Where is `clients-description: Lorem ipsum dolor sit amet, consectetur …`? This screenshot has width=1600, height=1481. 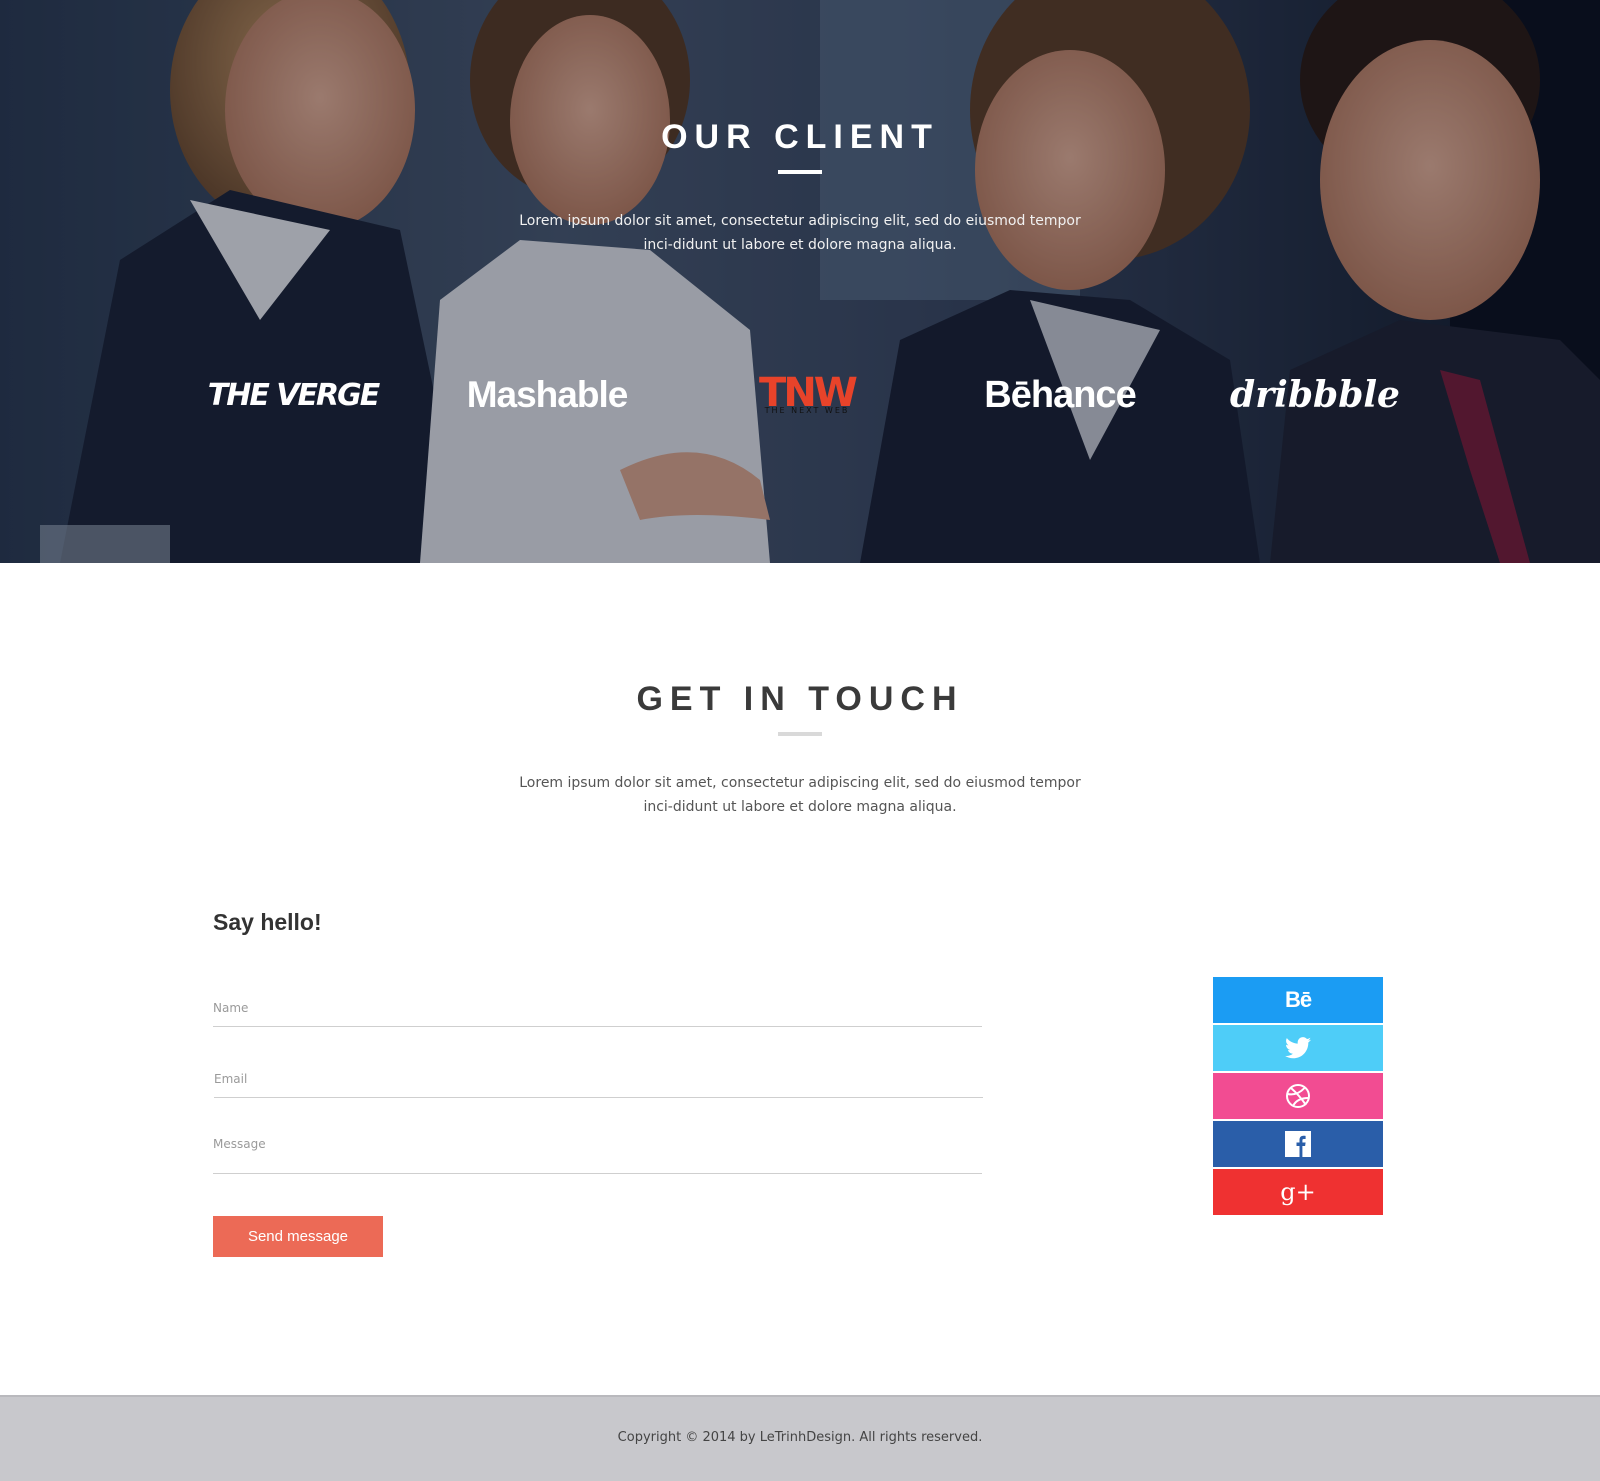 clients-description: Lorem ipsum dolor sit amet, consectetur … is located at coordinates (800, 233).